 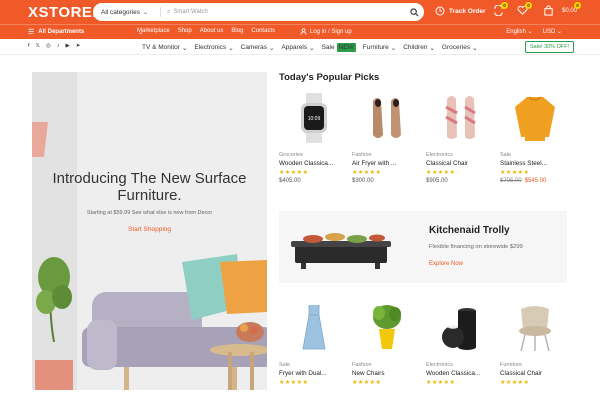 What do you see at coordinates (62, 12) in the screenshot?
I see `site-logo: XSTORE.` at bounding box center [62, 12].